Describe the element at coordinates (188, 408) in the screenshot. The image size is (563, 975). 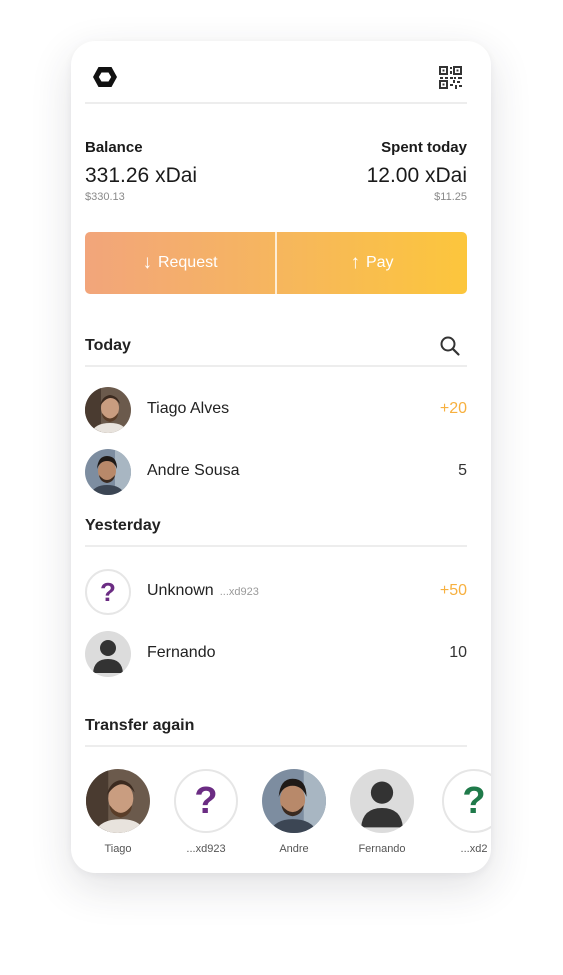
I see `contact-name: Tiago Alves` at that location.